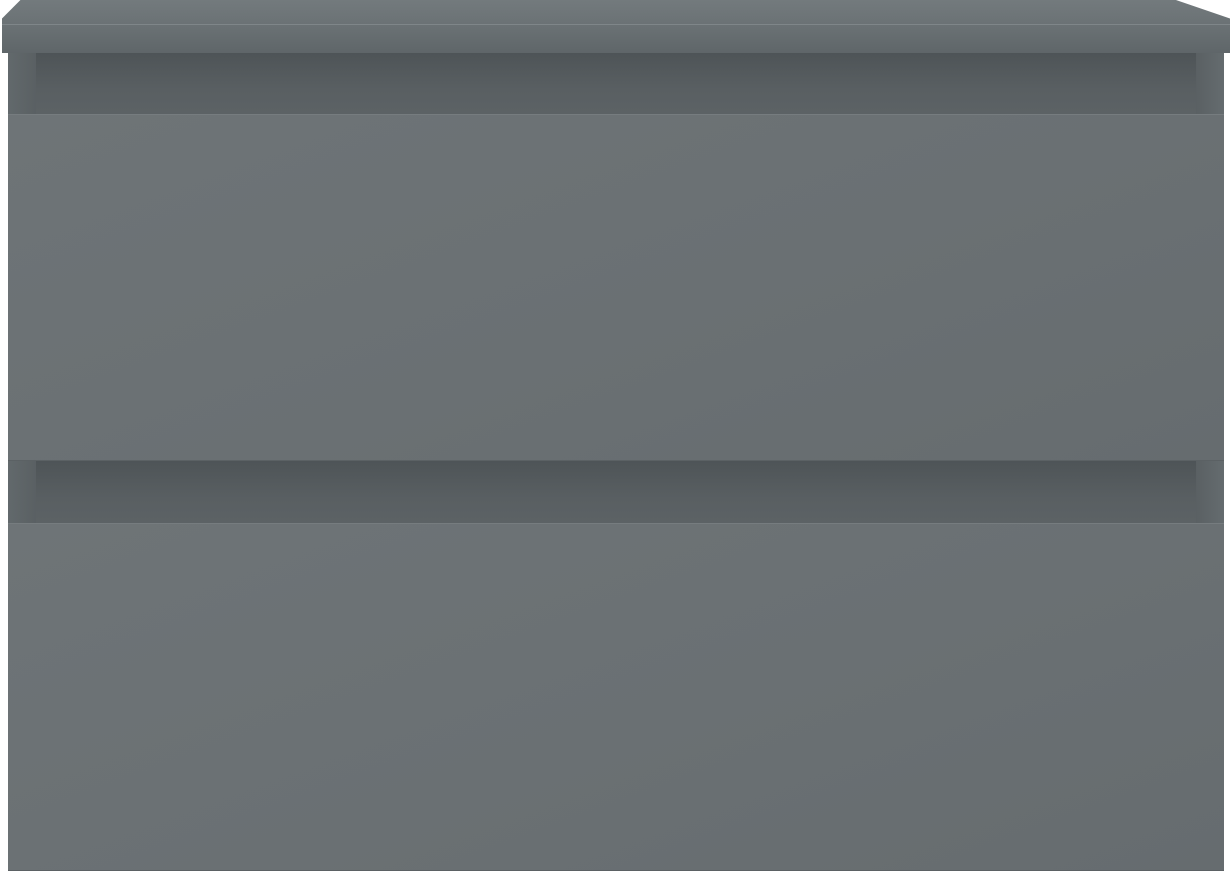  I want to click on countertop, so click(616, 26).